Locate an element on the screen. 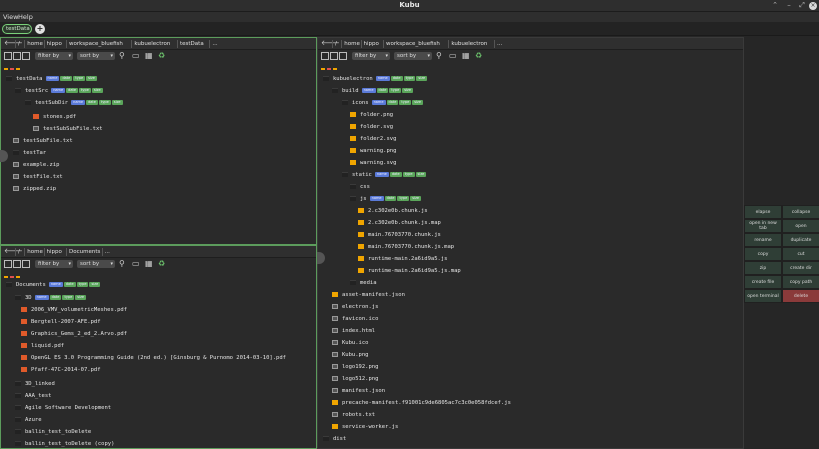 The width and height of the screenshot is (819, 449). list-item: main.76703770.chunk.js.map is located at coordinates (406, 247).